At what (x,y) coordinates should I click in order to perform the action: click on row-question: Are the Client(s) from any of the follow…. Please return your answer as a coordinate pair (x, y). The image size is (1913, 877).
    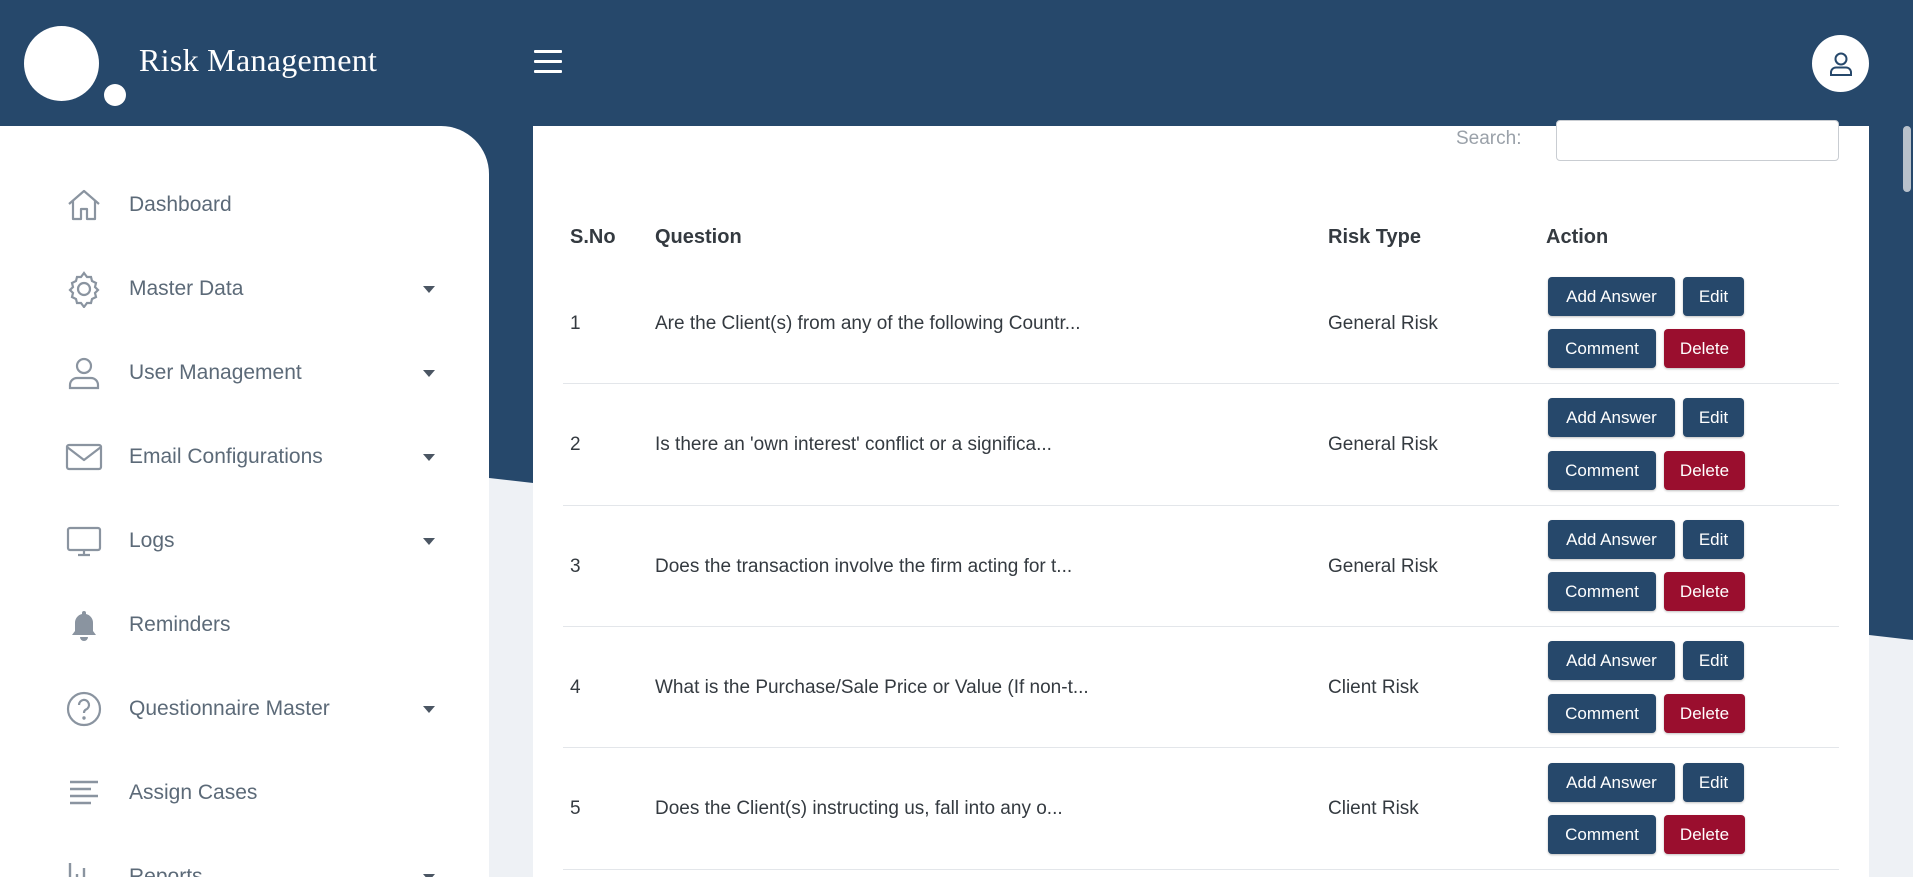
    Looking at the image, I should click on (868, 323).